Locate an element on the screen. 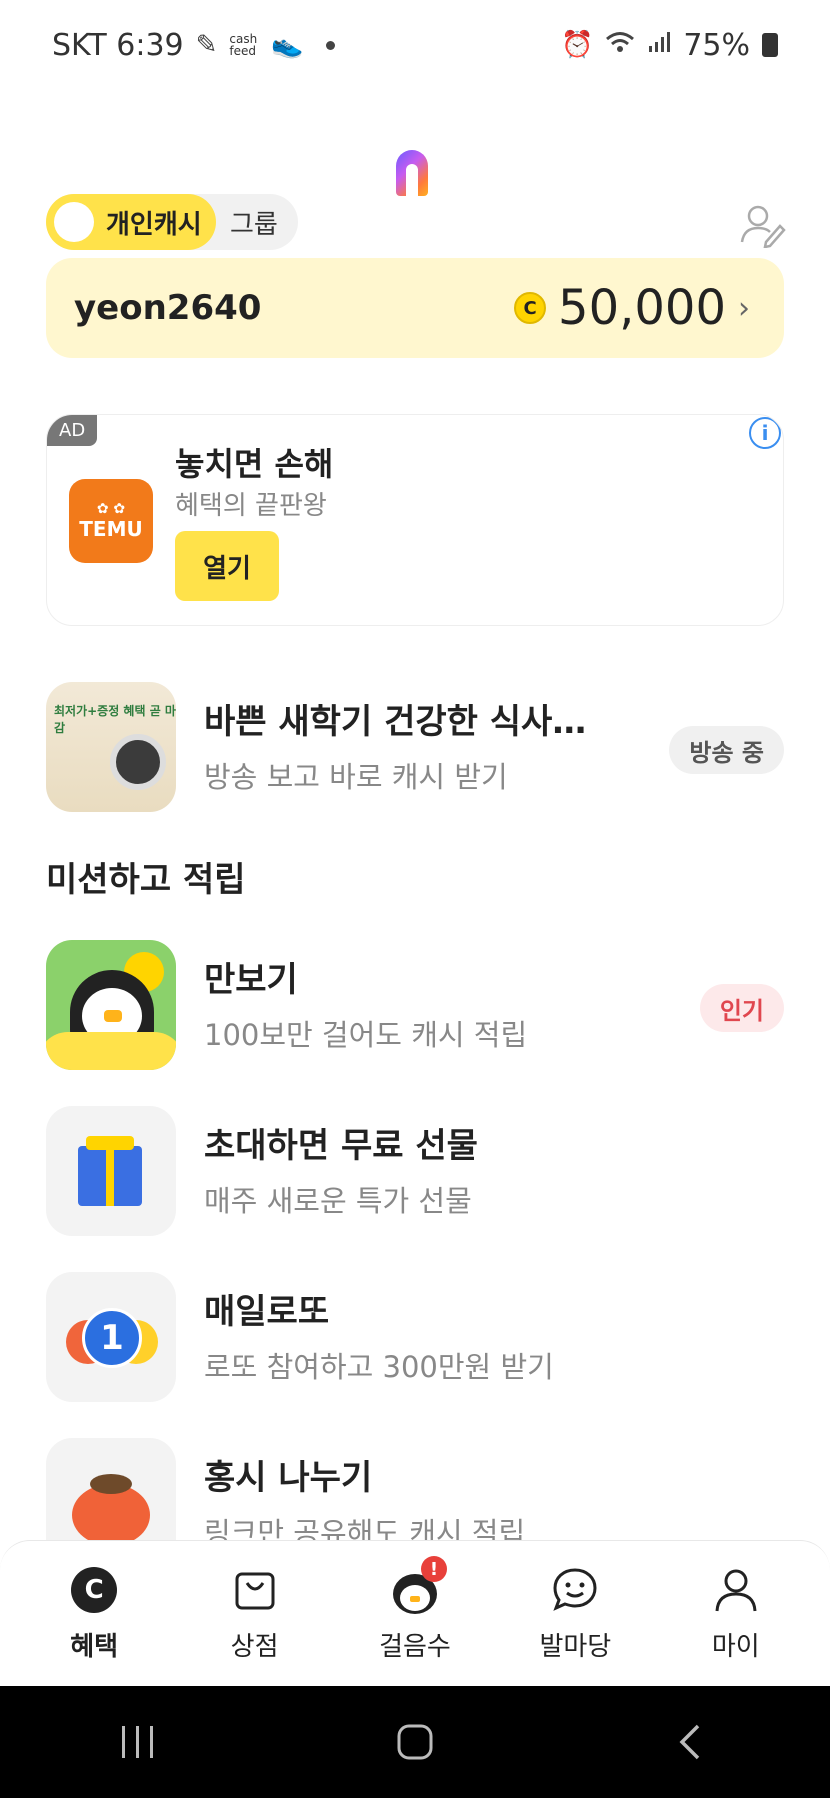  live-thumbnail: 최저가+증정 혜택 곧 마감 is located at coordinates (111, 747).